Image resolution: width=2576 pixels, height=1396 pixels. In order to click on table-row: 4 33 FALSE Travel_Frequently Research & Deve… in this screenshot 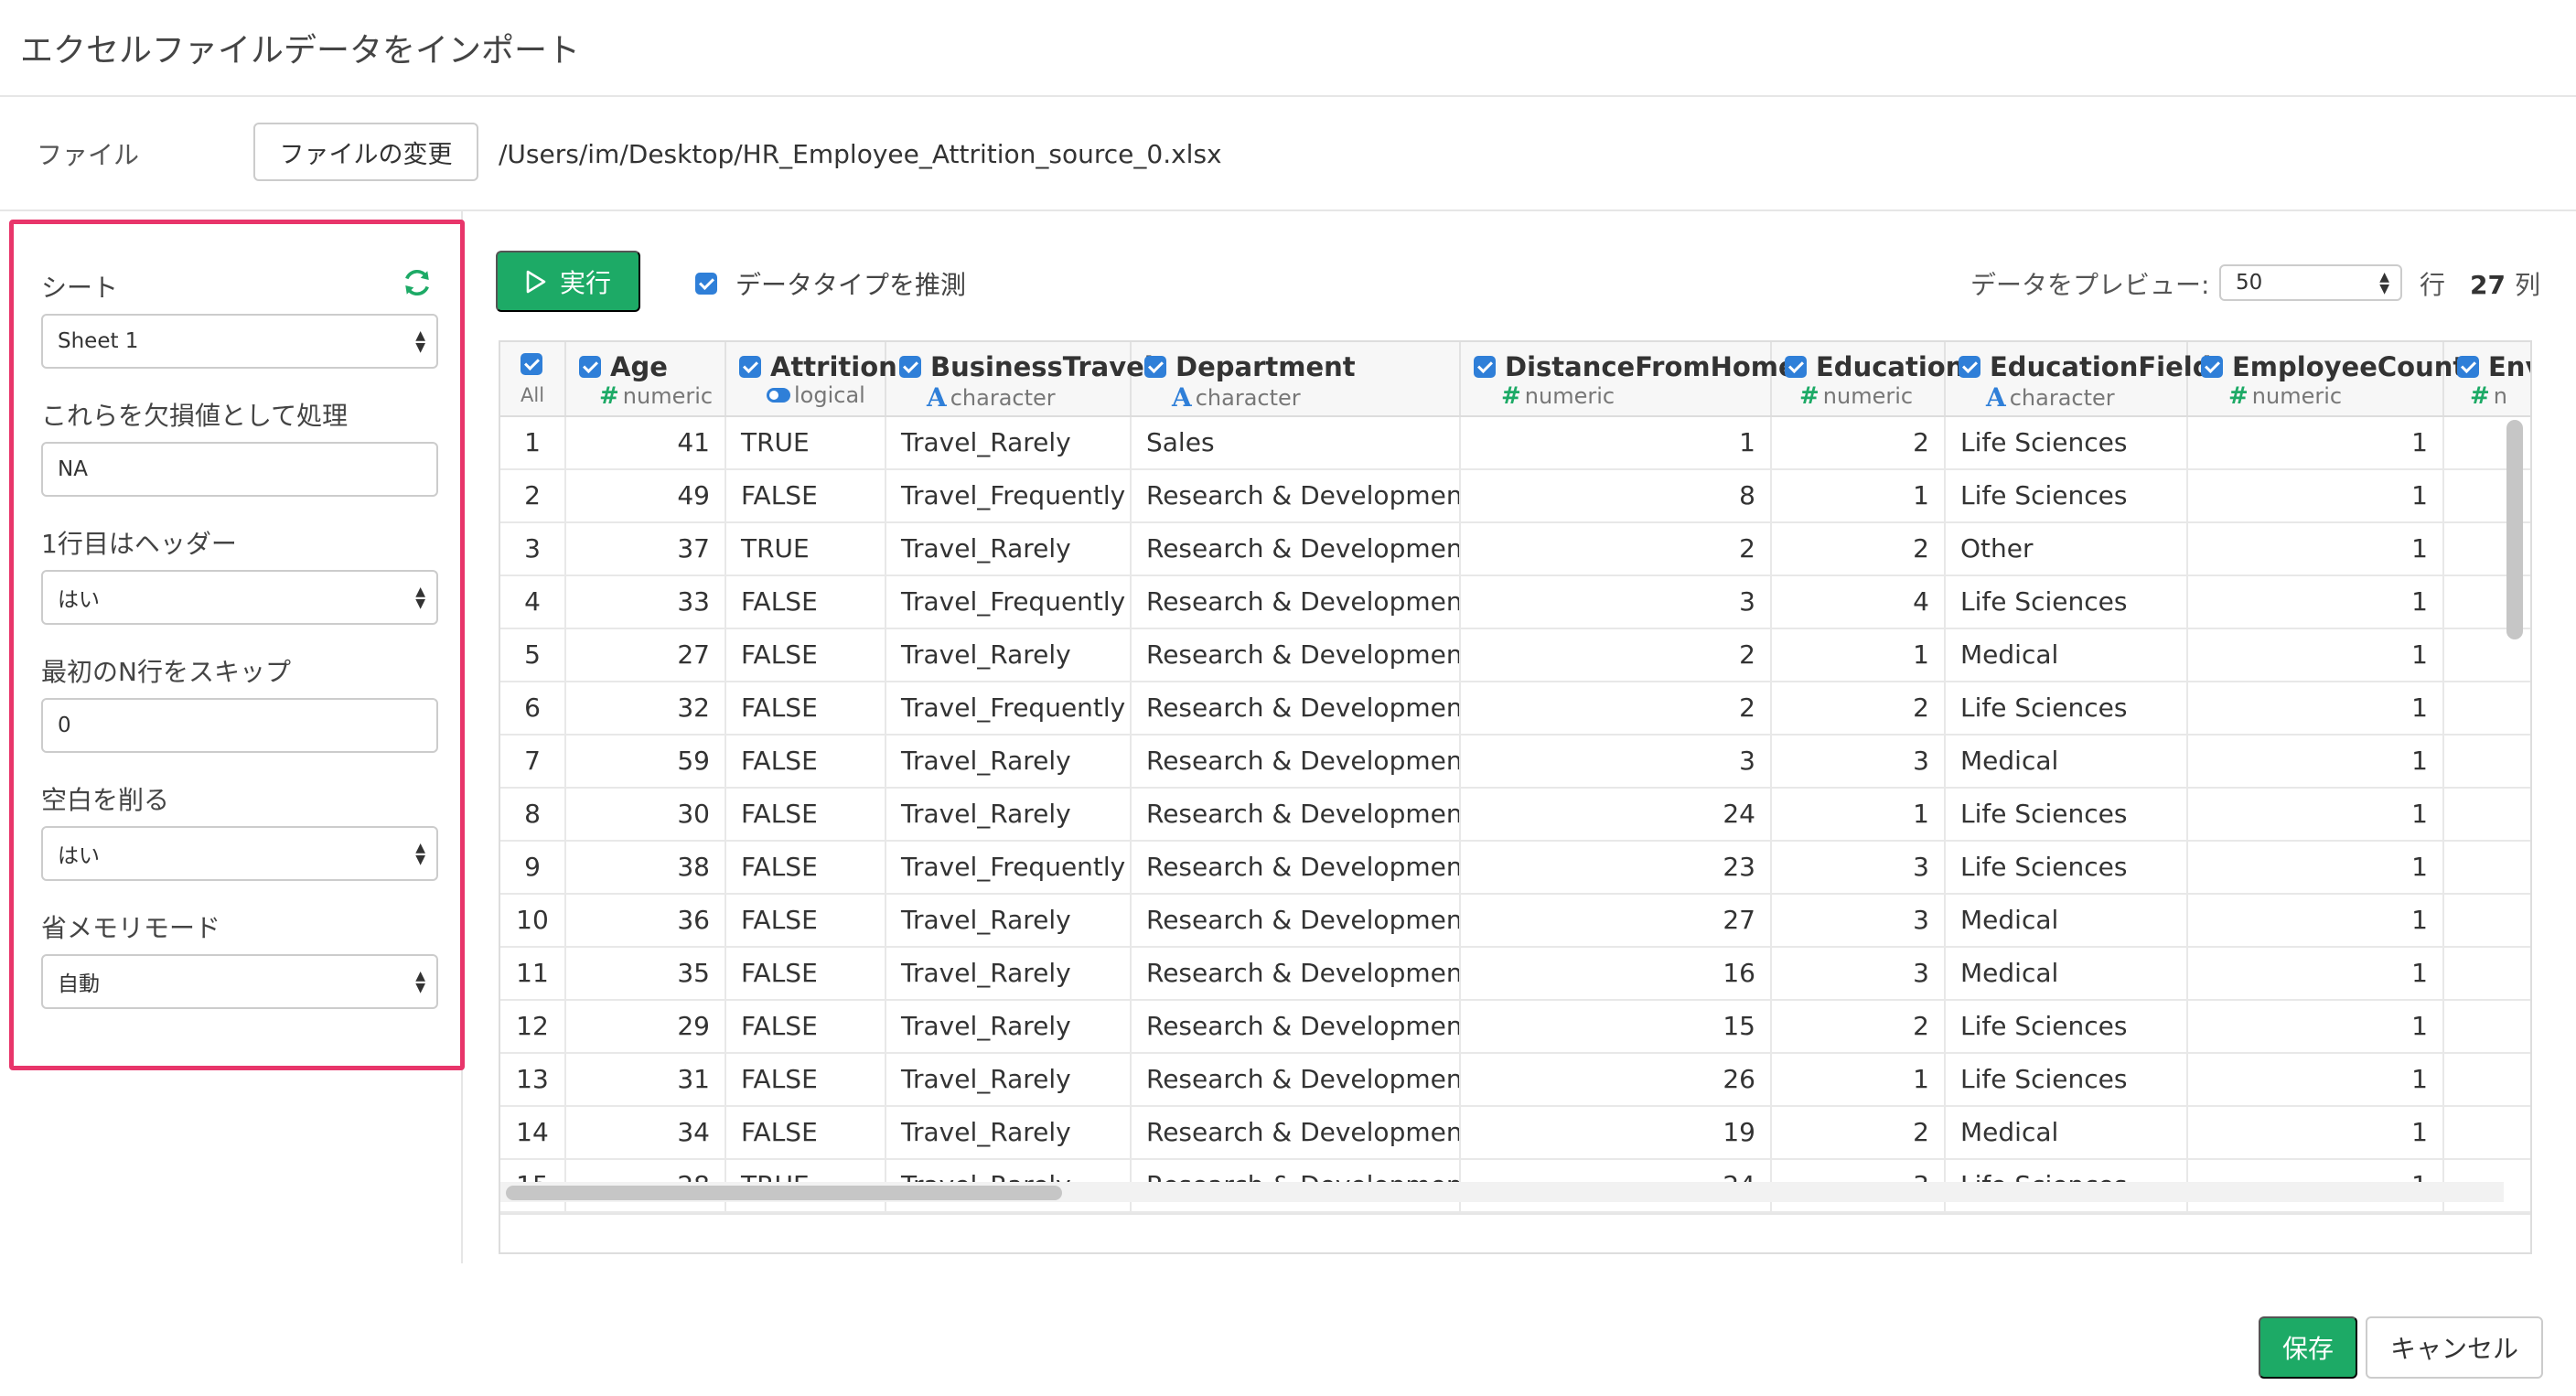, I will do `click(1515, 602)`.